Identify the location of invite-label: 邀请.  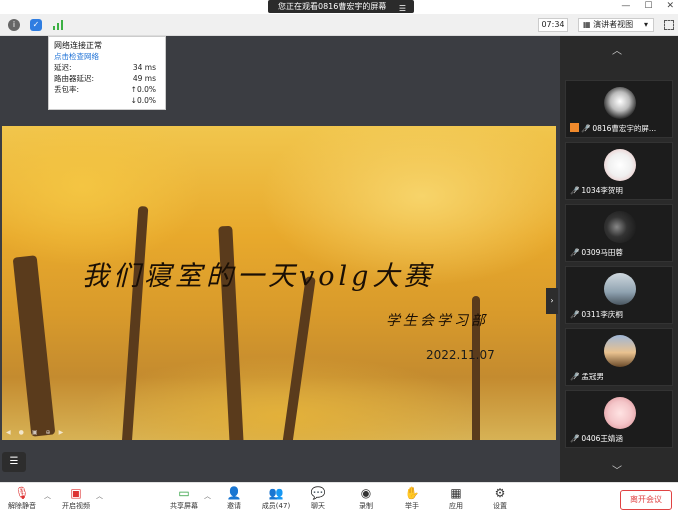
(234, 506).